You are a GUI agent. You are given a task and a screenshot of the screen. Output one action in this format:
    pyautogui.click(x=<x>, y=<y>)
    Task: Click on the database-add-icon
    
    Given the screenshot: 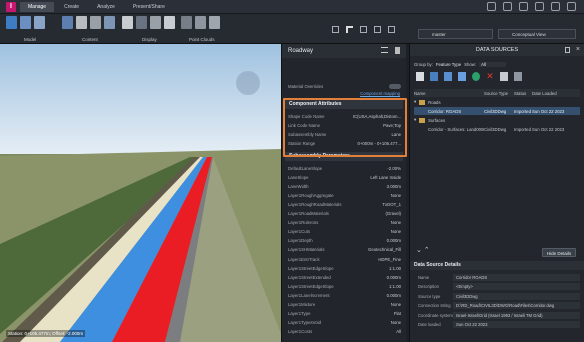 What is the action you would take?
    pyautogui.click(x=448, y=76)
    